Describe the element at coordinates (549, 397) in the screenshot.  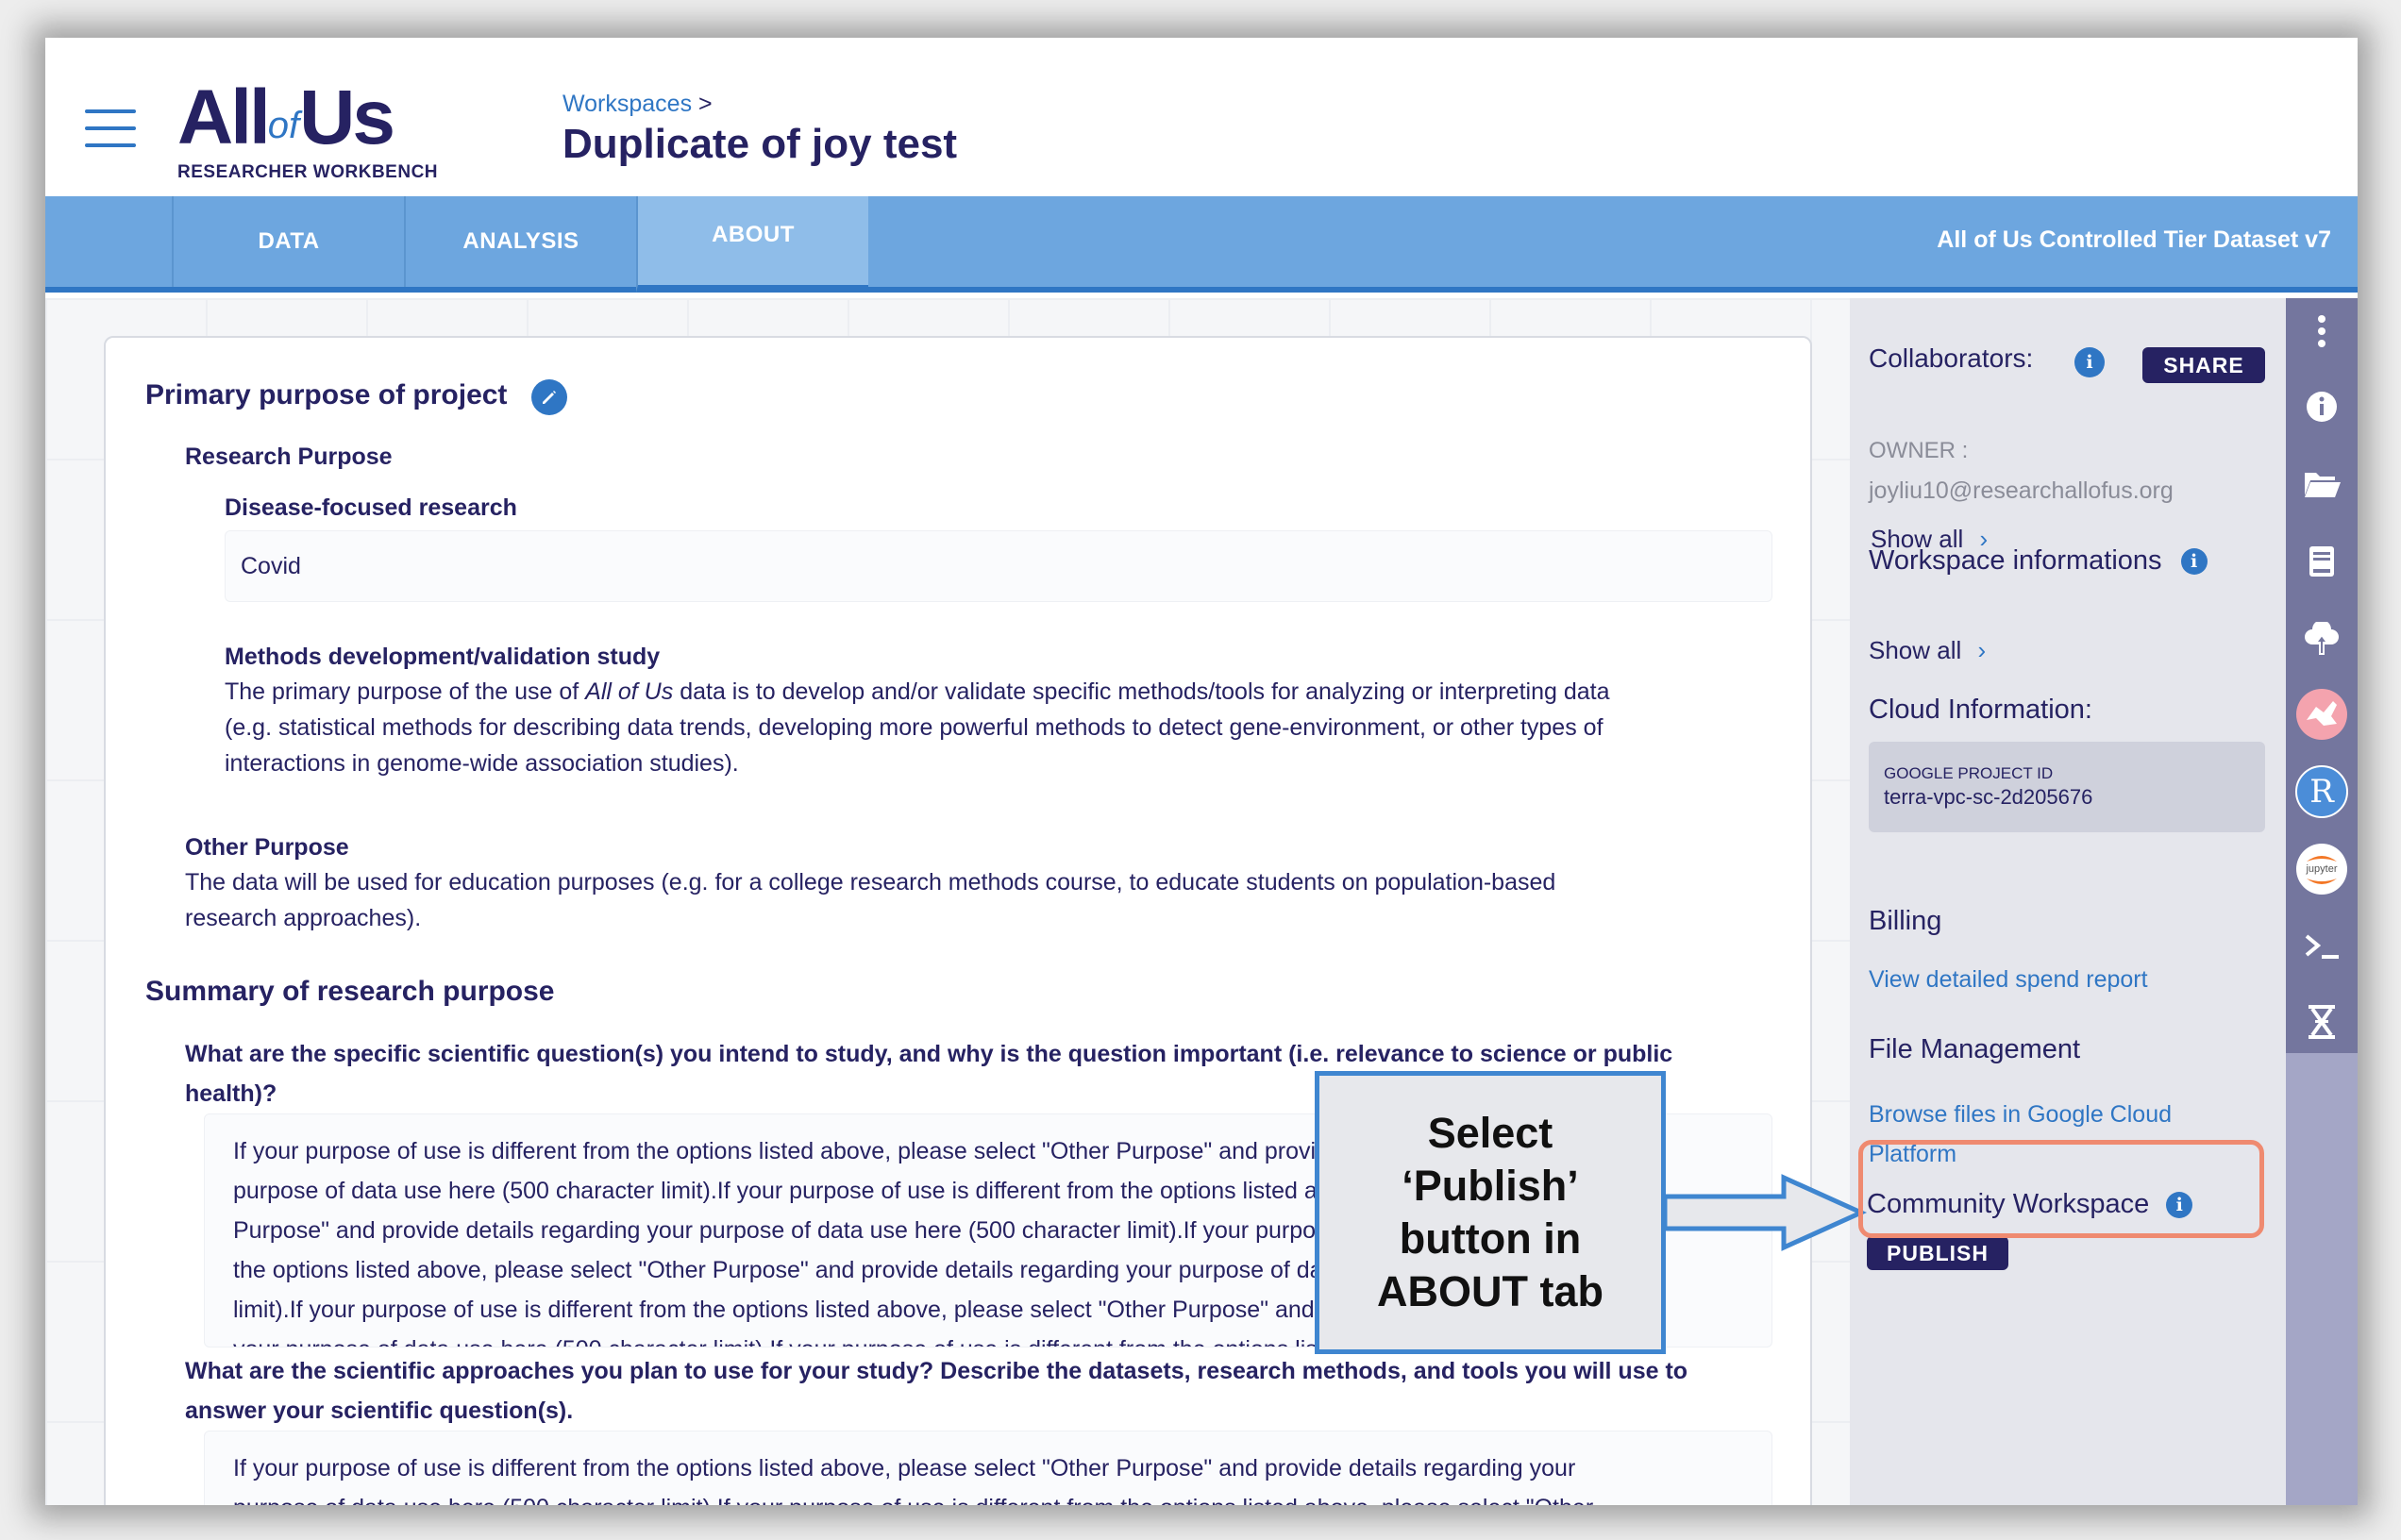
I see `pencil-icon` at that location.